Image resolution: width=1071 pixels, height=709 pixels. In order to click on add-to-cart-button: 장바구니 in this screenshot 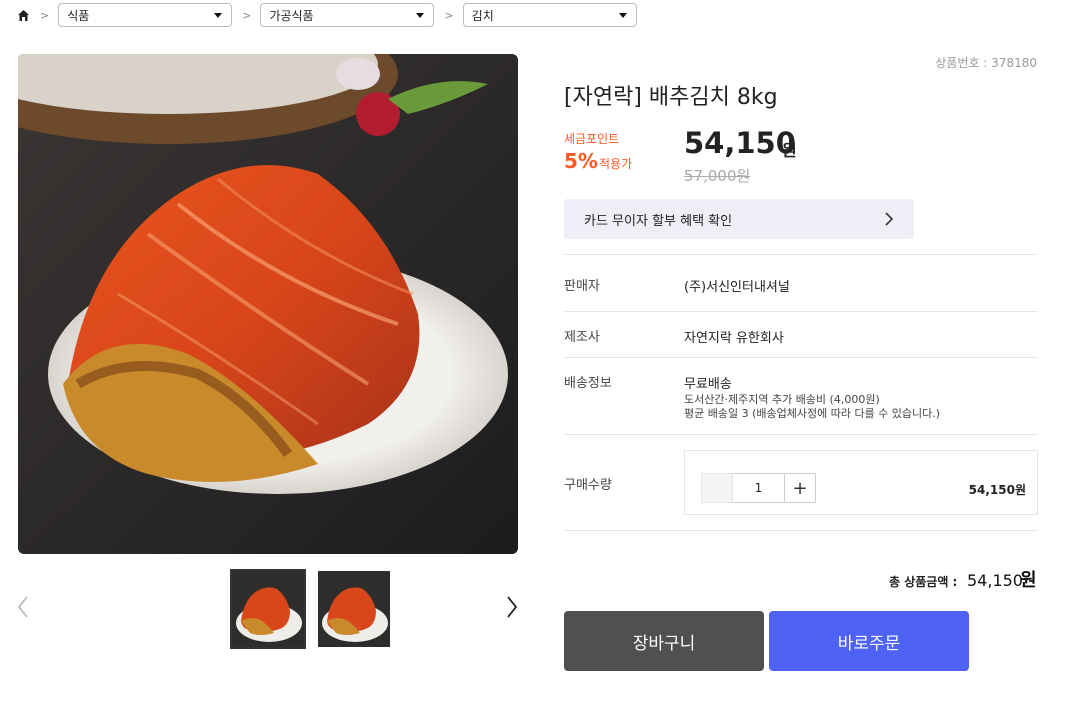, I will do `click(664, 641)`.